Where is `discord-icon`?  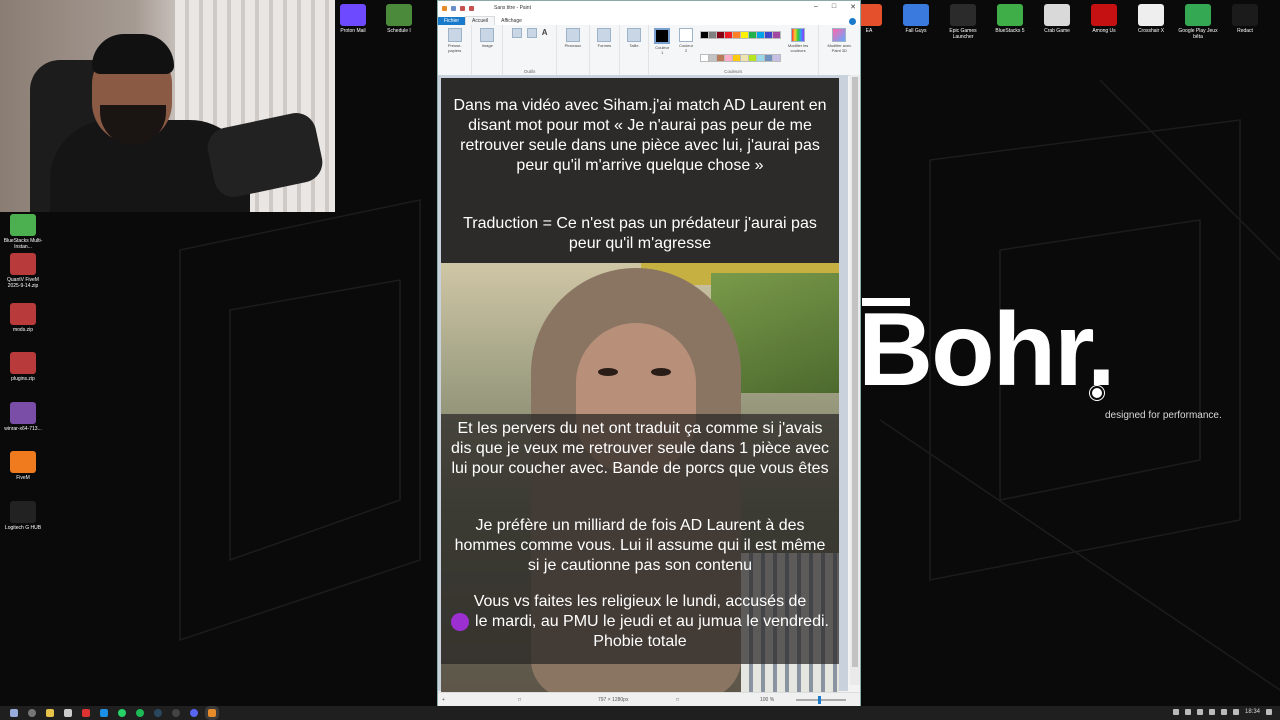
discord-icon is located at coordinates (194, 713).